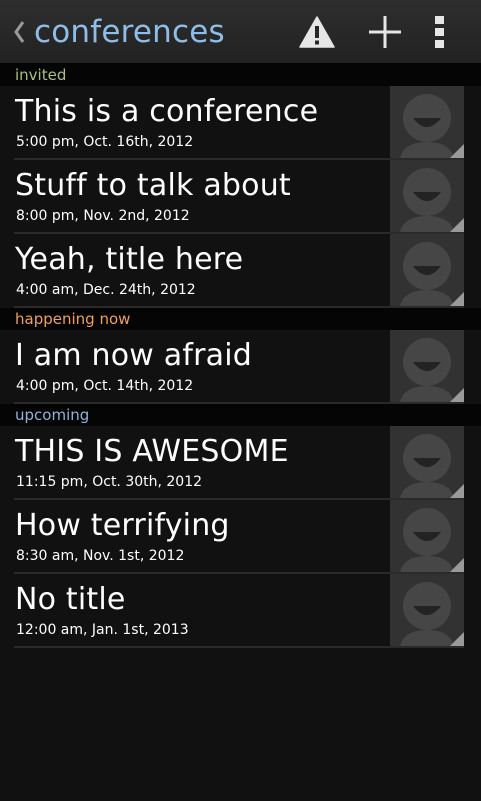 The image size is (481, 801). I want to click on conference-row: How terrifying 8:30 am, Nov. 1st, 2012, so click(239, 537).